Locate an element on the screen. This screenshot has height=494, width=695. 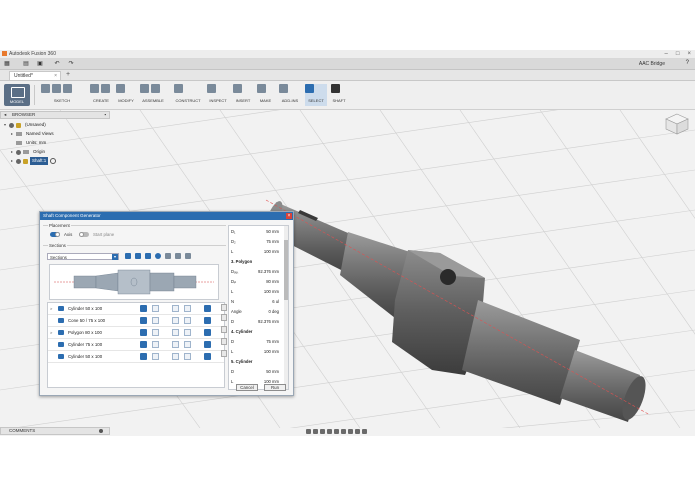
section-row-3: > Polygon 80 x 100 is located at coordinates (136, 333).